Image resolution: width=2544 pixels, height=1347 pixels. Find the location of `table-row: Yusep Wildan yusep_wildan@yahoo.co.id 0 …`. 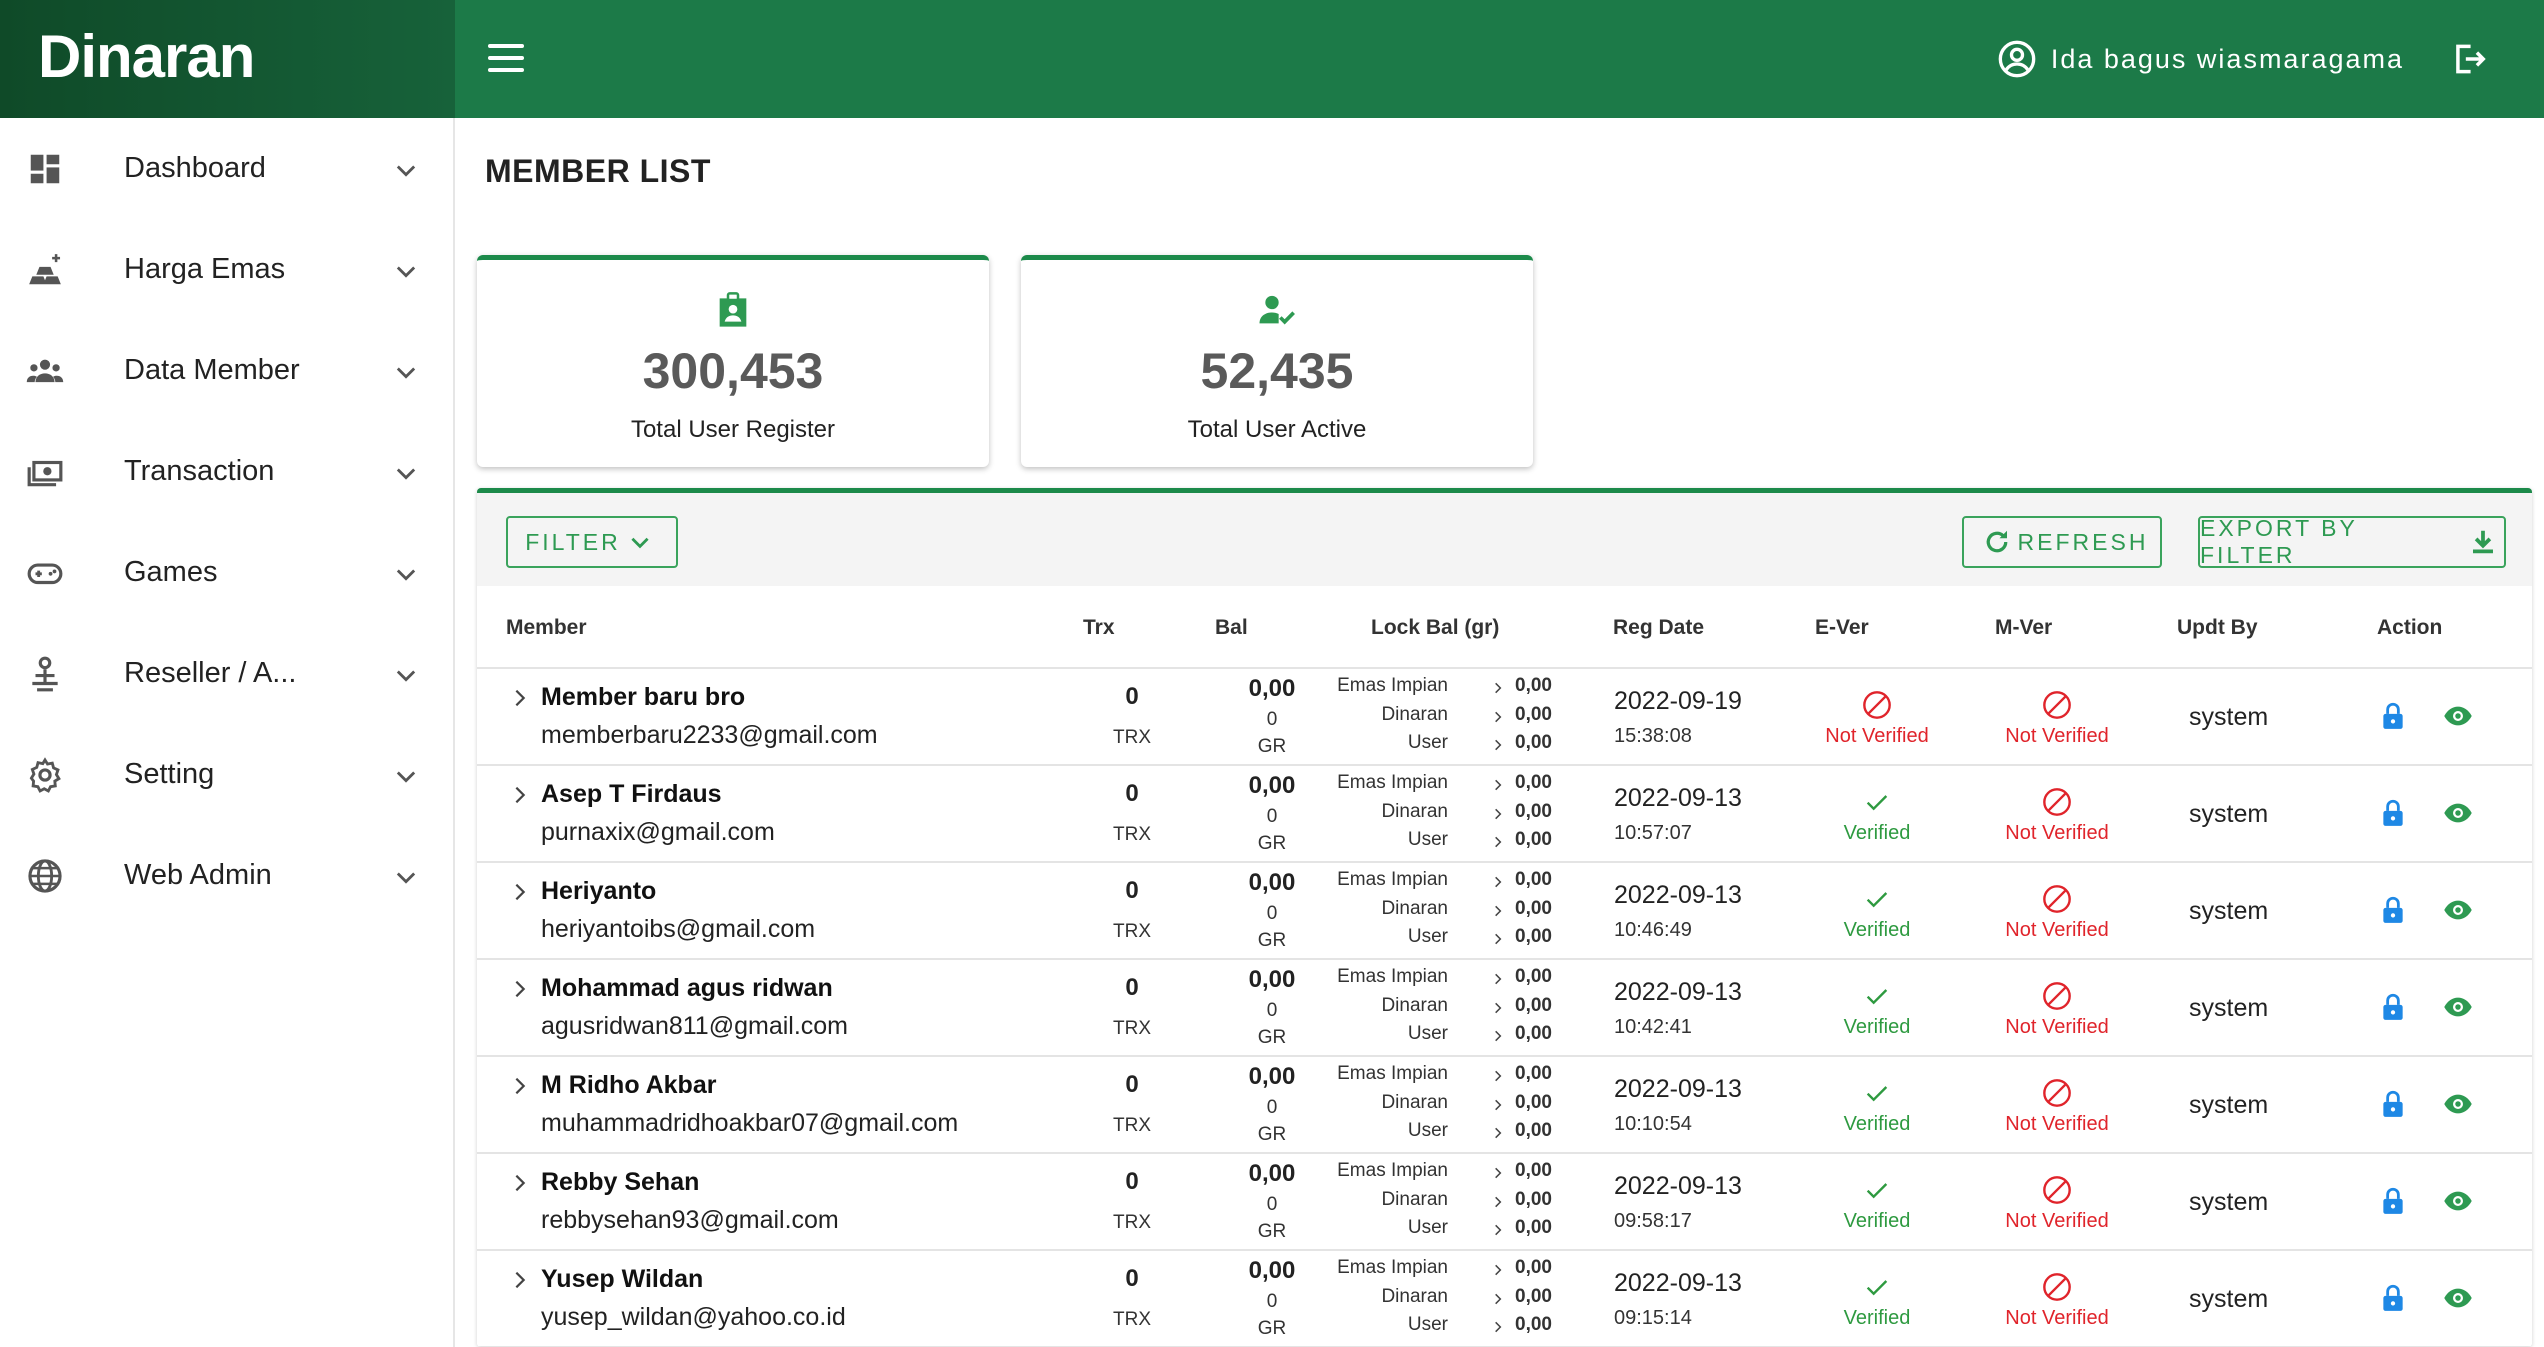

table-row: Yusep Wildan yusep_wildan@yahoo.co.id 0 … is located at coordinates (1504, 1299).